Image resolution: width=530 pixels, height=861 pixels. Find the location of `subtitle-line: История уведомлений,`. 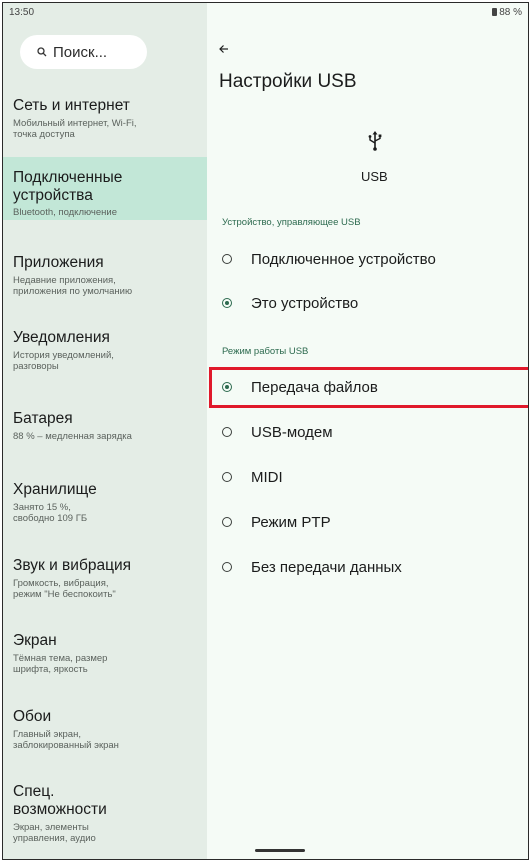

subtitle-line: История уведомлений, is located at coordinates (63, 355).